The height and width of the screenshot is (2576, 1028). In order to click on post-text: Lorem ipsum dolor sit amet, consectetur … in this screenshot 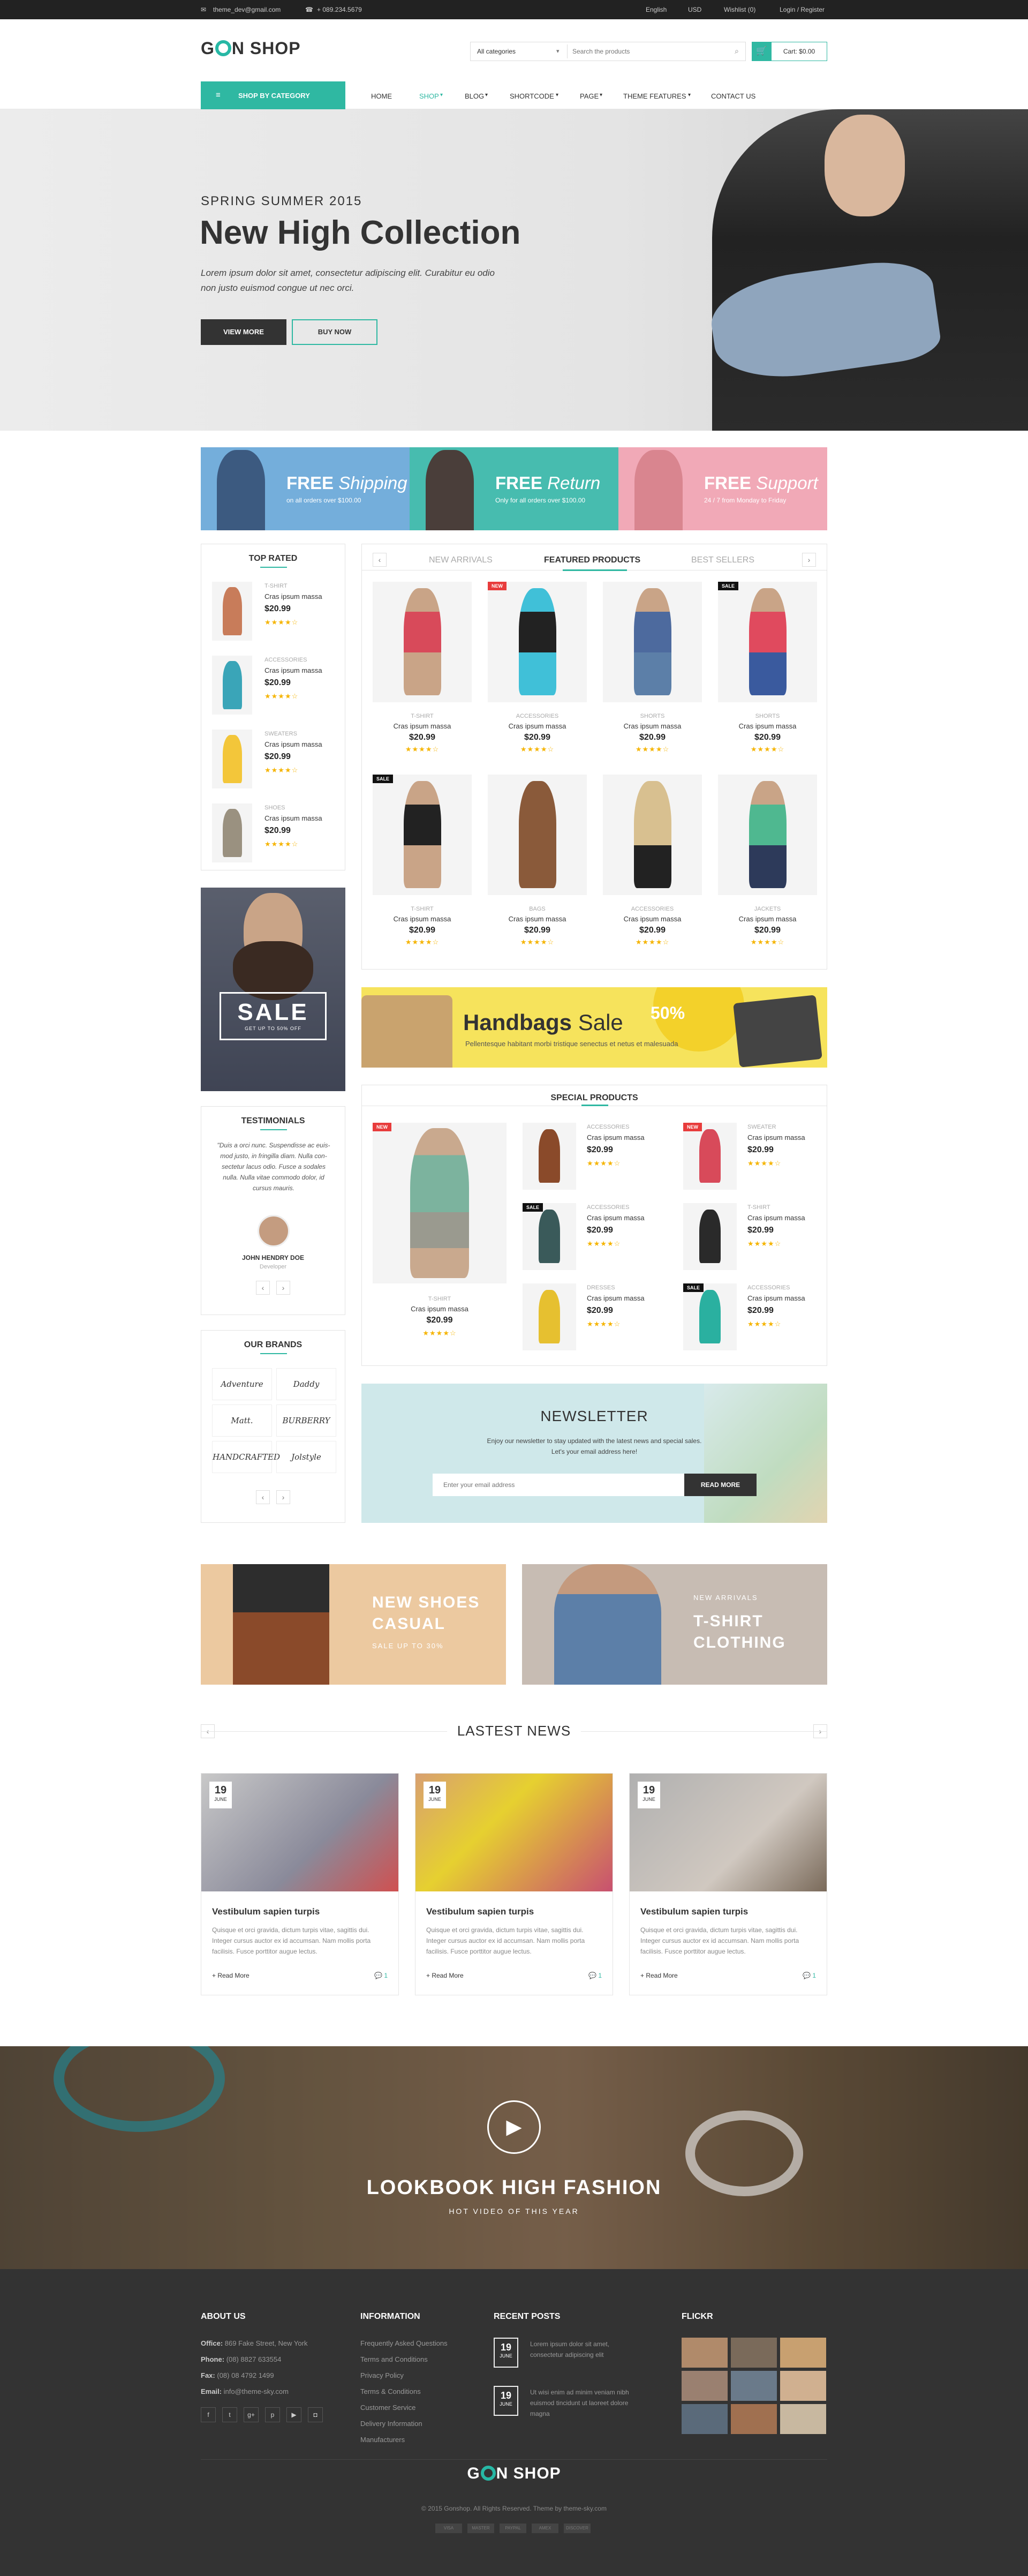, I will do `click(581, 2349)`.